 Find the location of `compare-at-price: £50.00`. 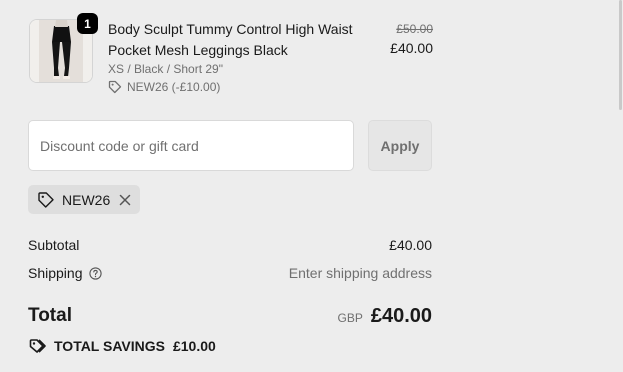

compare-at-price: £50.00 is located at coordinates (414, 29).